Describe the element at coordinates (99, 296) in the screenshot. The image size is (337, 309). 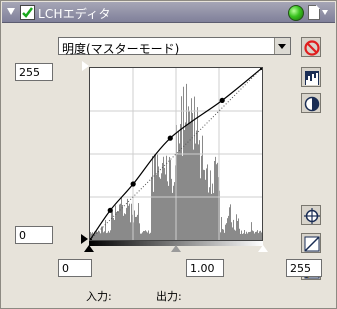
I see `input-label: 入力:` at that location.